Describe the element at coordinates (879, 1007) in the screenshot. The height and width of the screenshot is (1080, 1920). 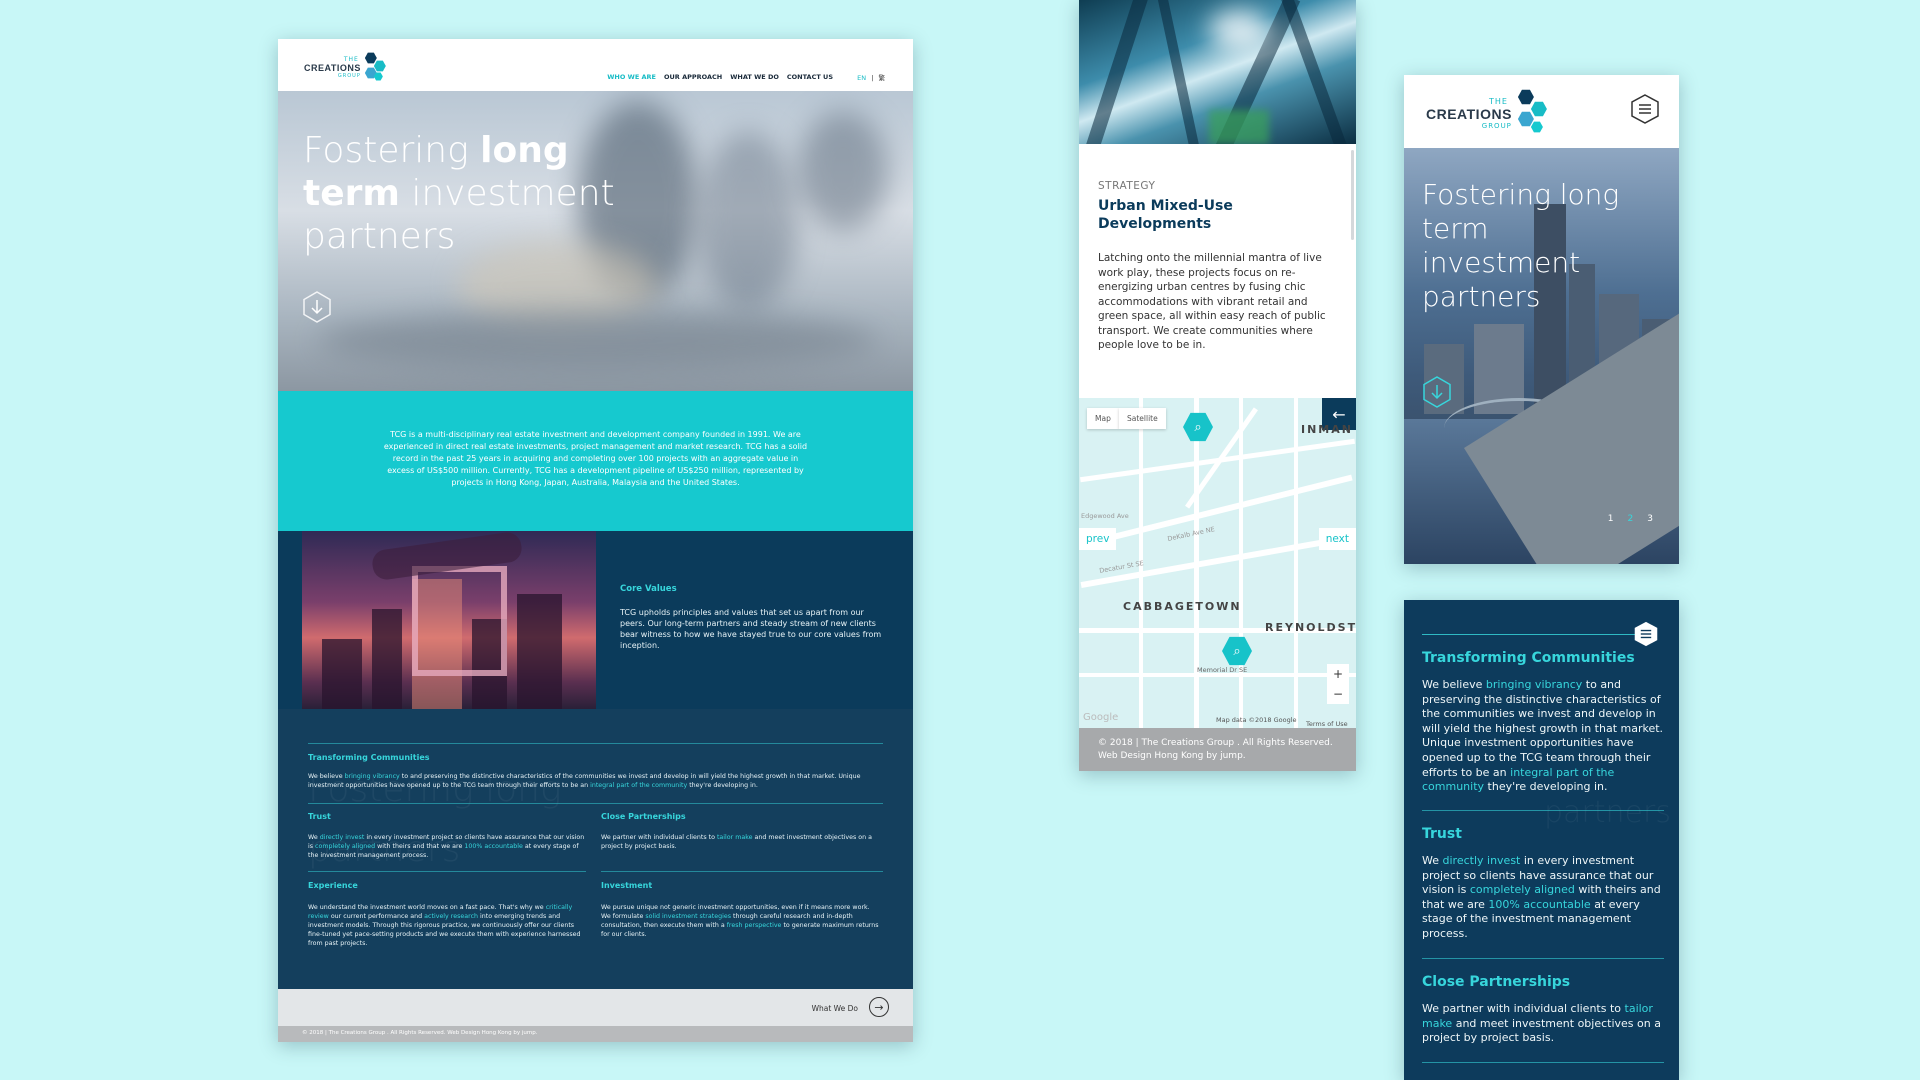
I see `arrow-right-circle-icon: →` at that location.